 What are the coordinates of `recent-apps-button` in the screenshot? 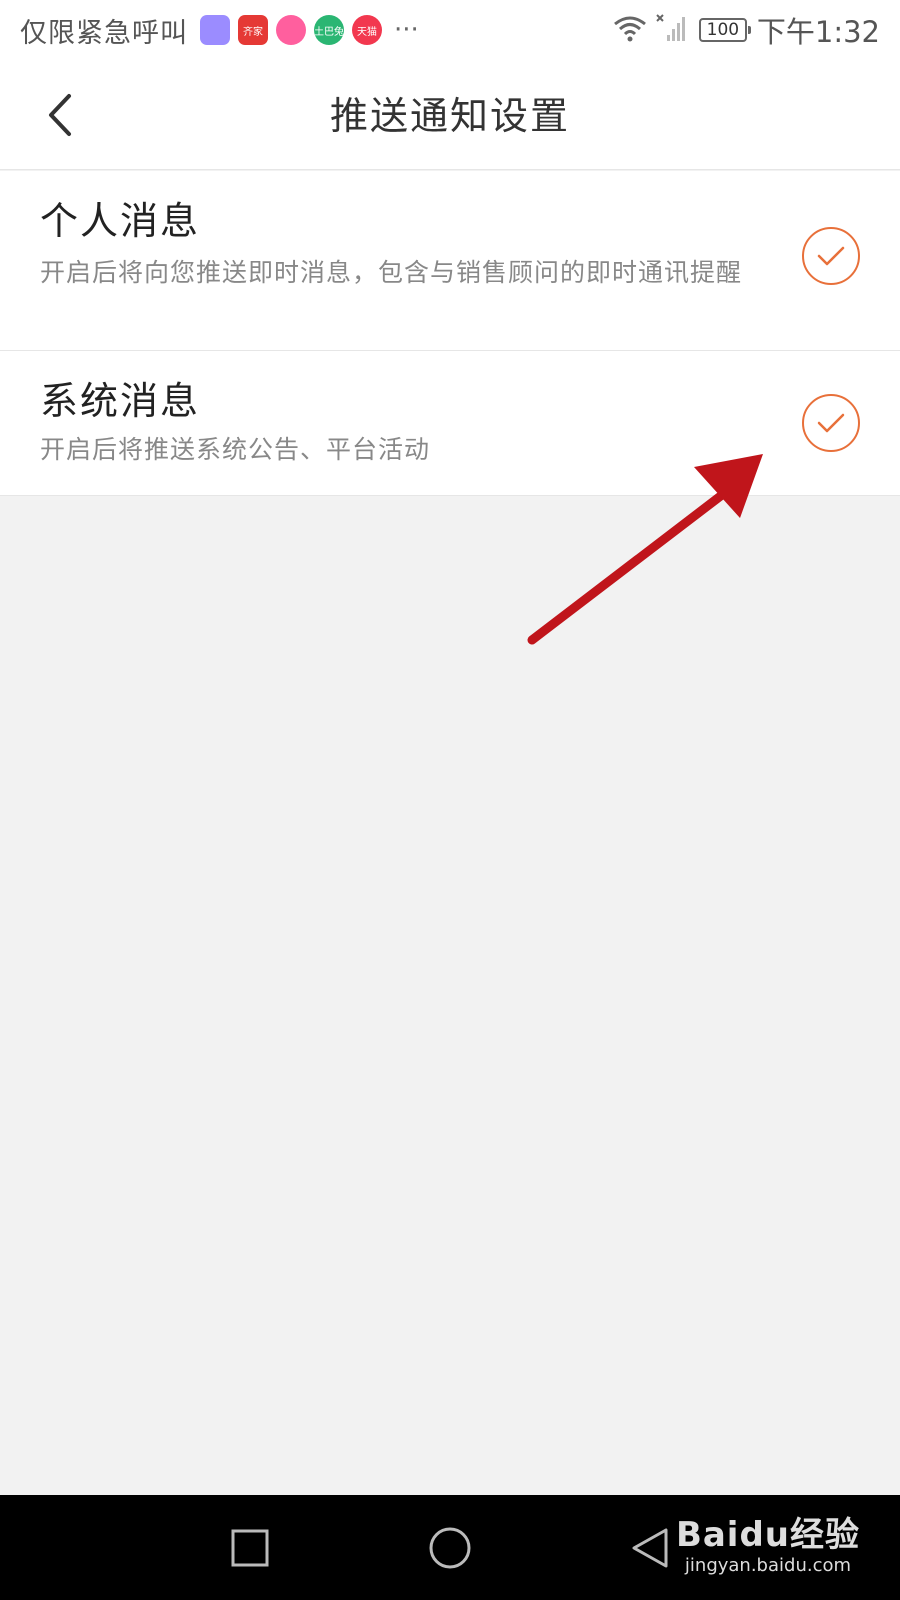 It's located at (250, 1548).